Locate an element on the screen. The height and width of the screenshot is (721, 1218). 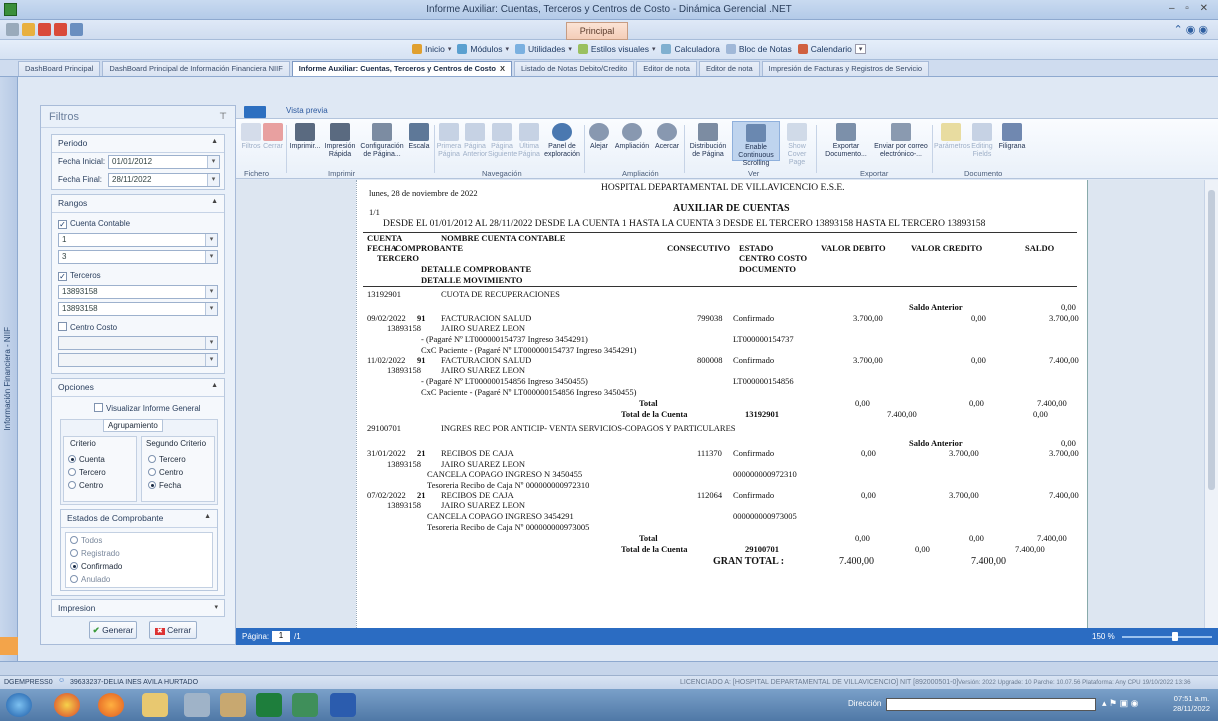
dinamica-icon is located at coordinates (305, 705).